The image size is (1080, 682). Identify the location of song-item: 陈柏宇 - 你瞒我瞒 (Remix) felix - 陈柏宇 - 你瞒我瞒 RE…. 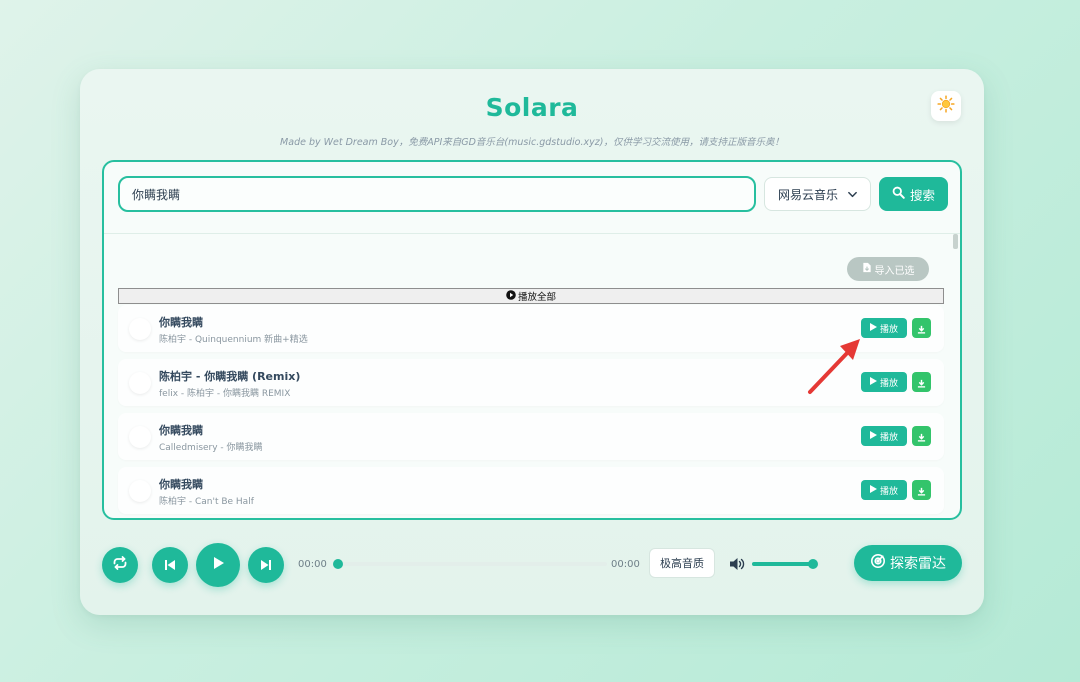
(531, 382).